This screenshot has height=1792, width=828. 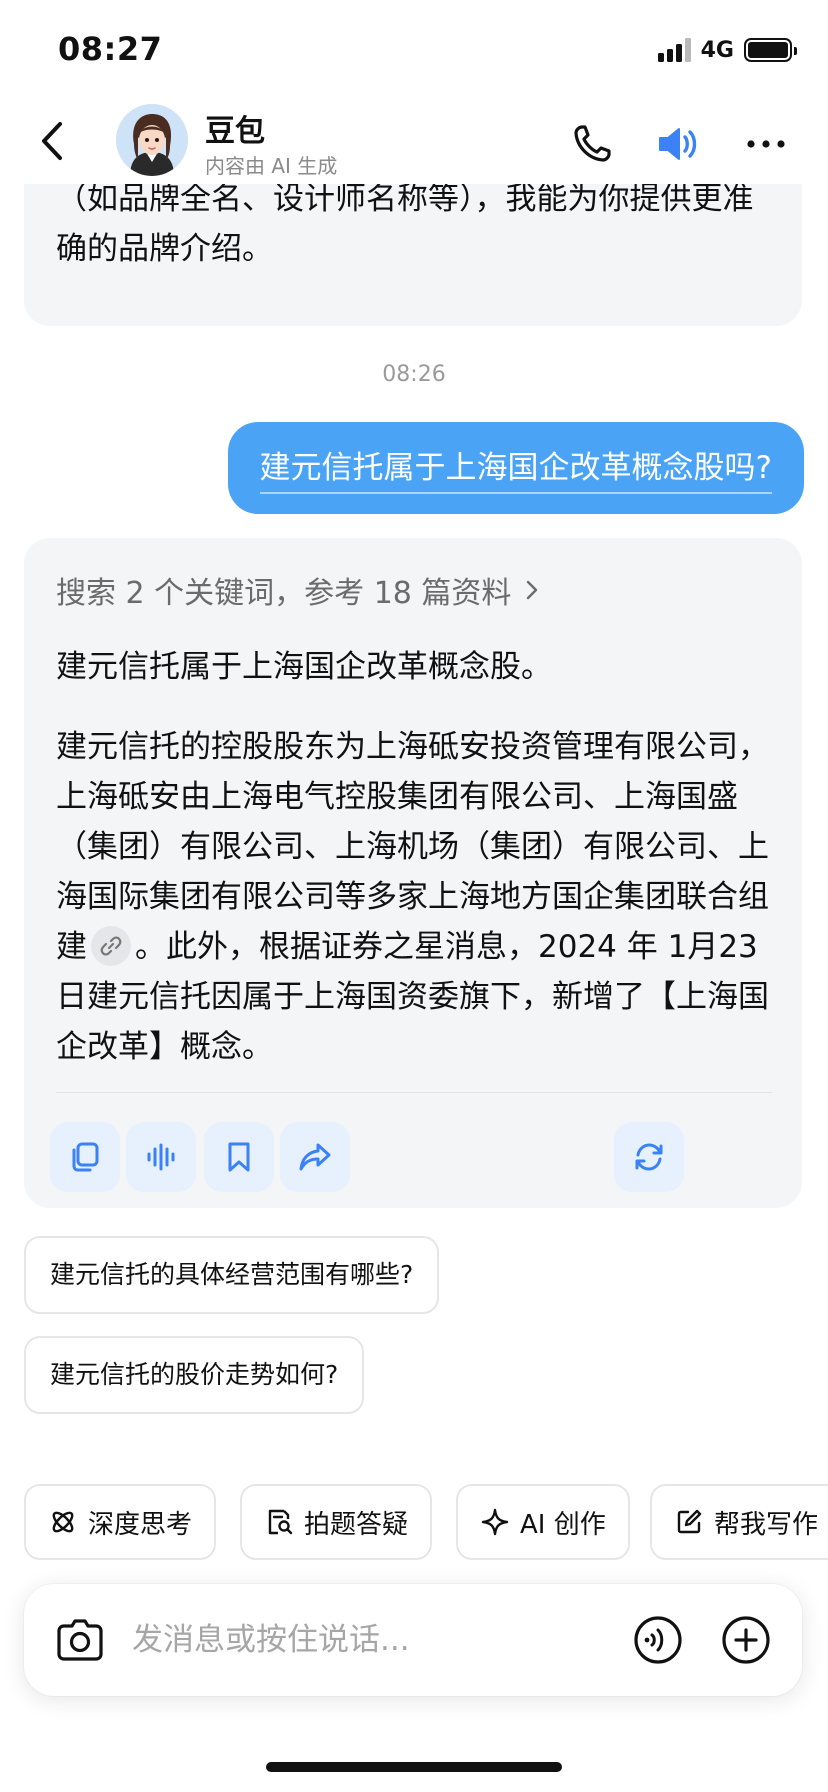 What do you see at coordinates (111, 945) in the screenshot?
I see `link-icon` at bounding box center [111, 945].